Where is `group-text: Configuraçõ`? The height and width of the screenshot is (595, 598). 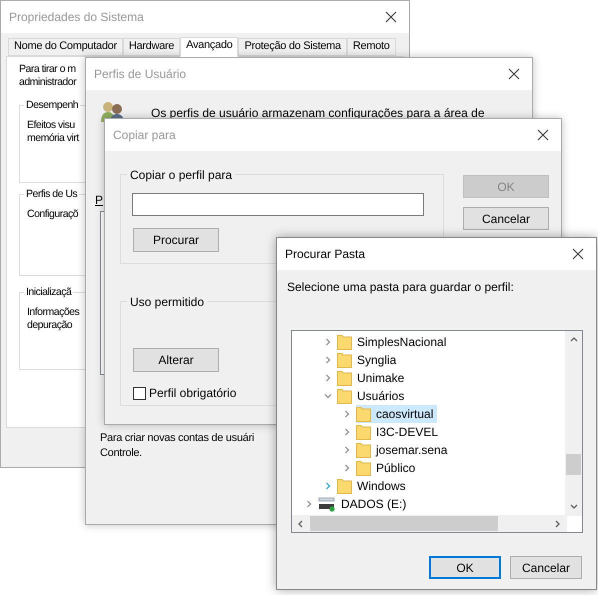 group-text: Configuraçõ is located at coordinates (52, 214).